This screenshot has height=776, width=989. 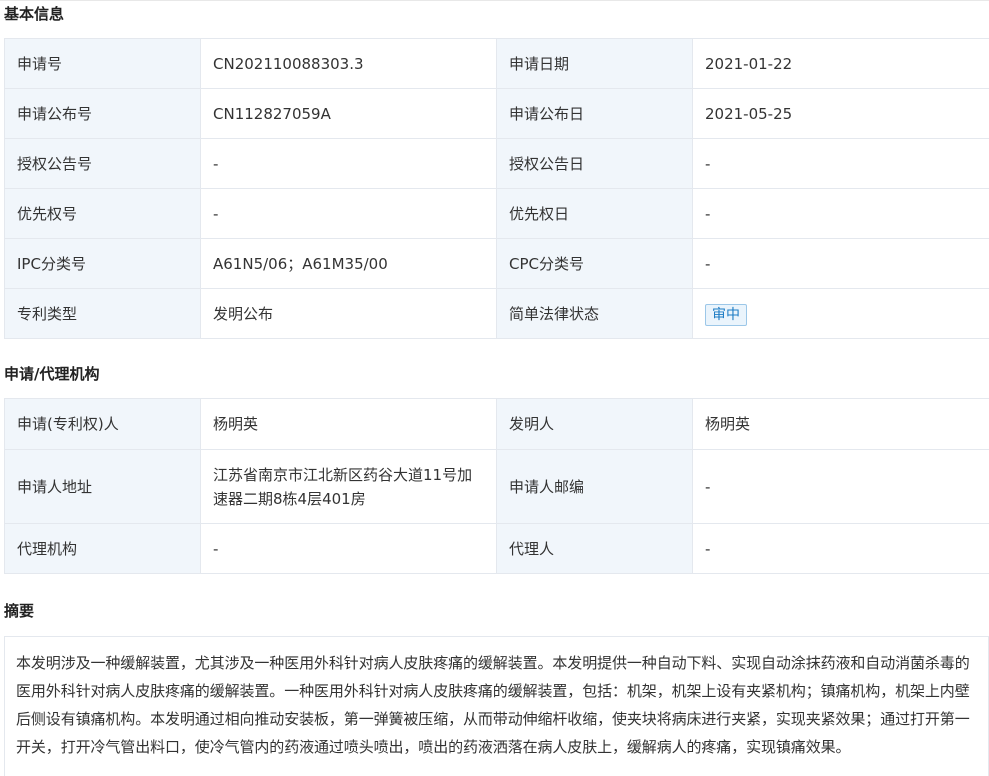 What do you see at coordinates (348, 548) in the screenshot?
I see `agency-value: -` at bounding box center [348, 548].